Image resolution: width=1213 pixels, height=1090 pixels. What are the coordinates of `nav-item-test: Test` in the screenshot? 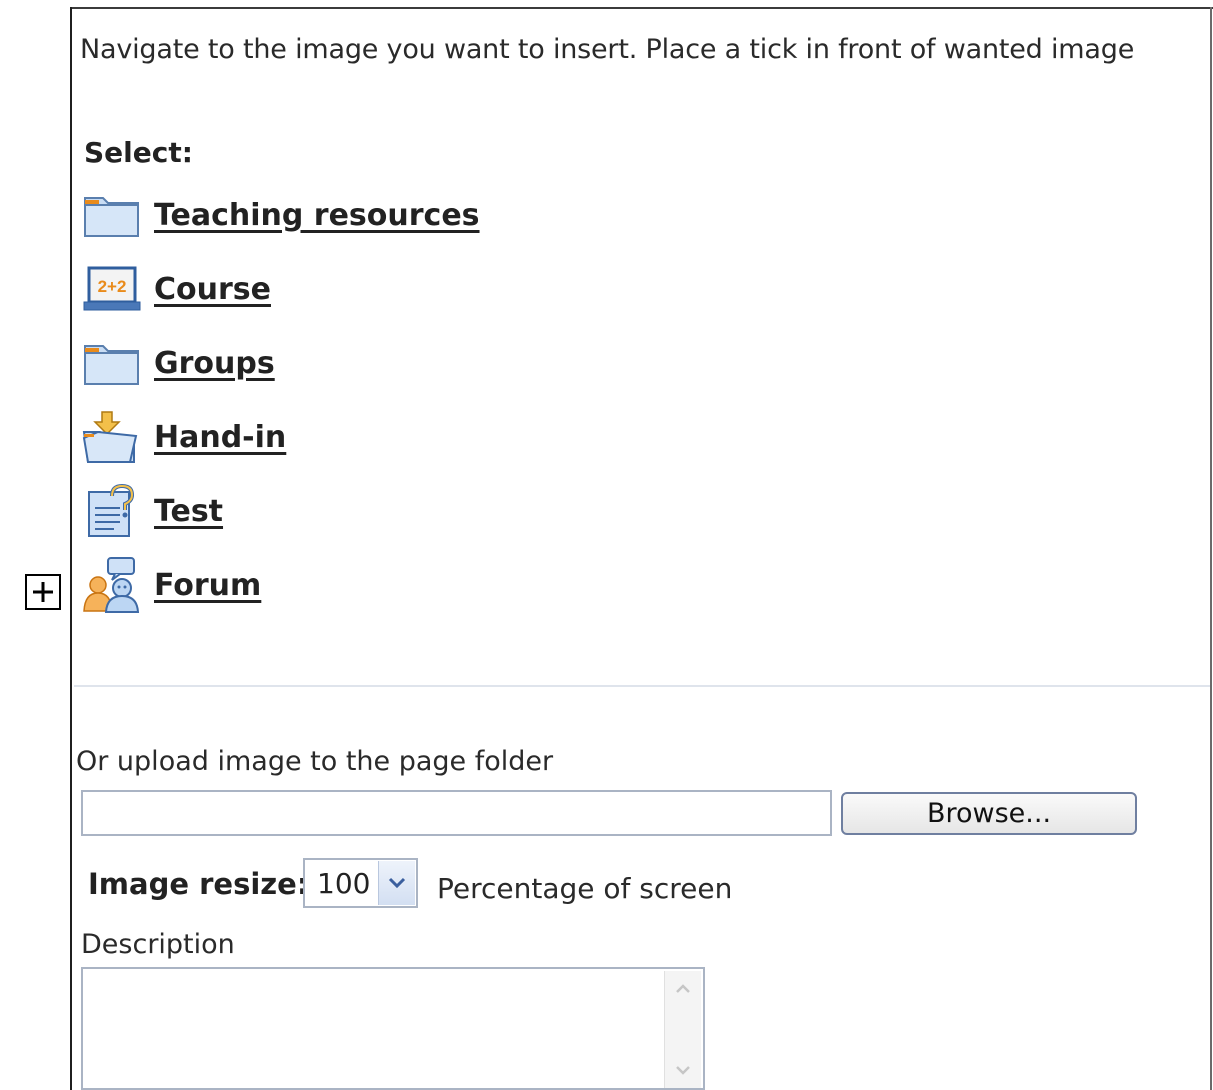 It's located at (152, 511).